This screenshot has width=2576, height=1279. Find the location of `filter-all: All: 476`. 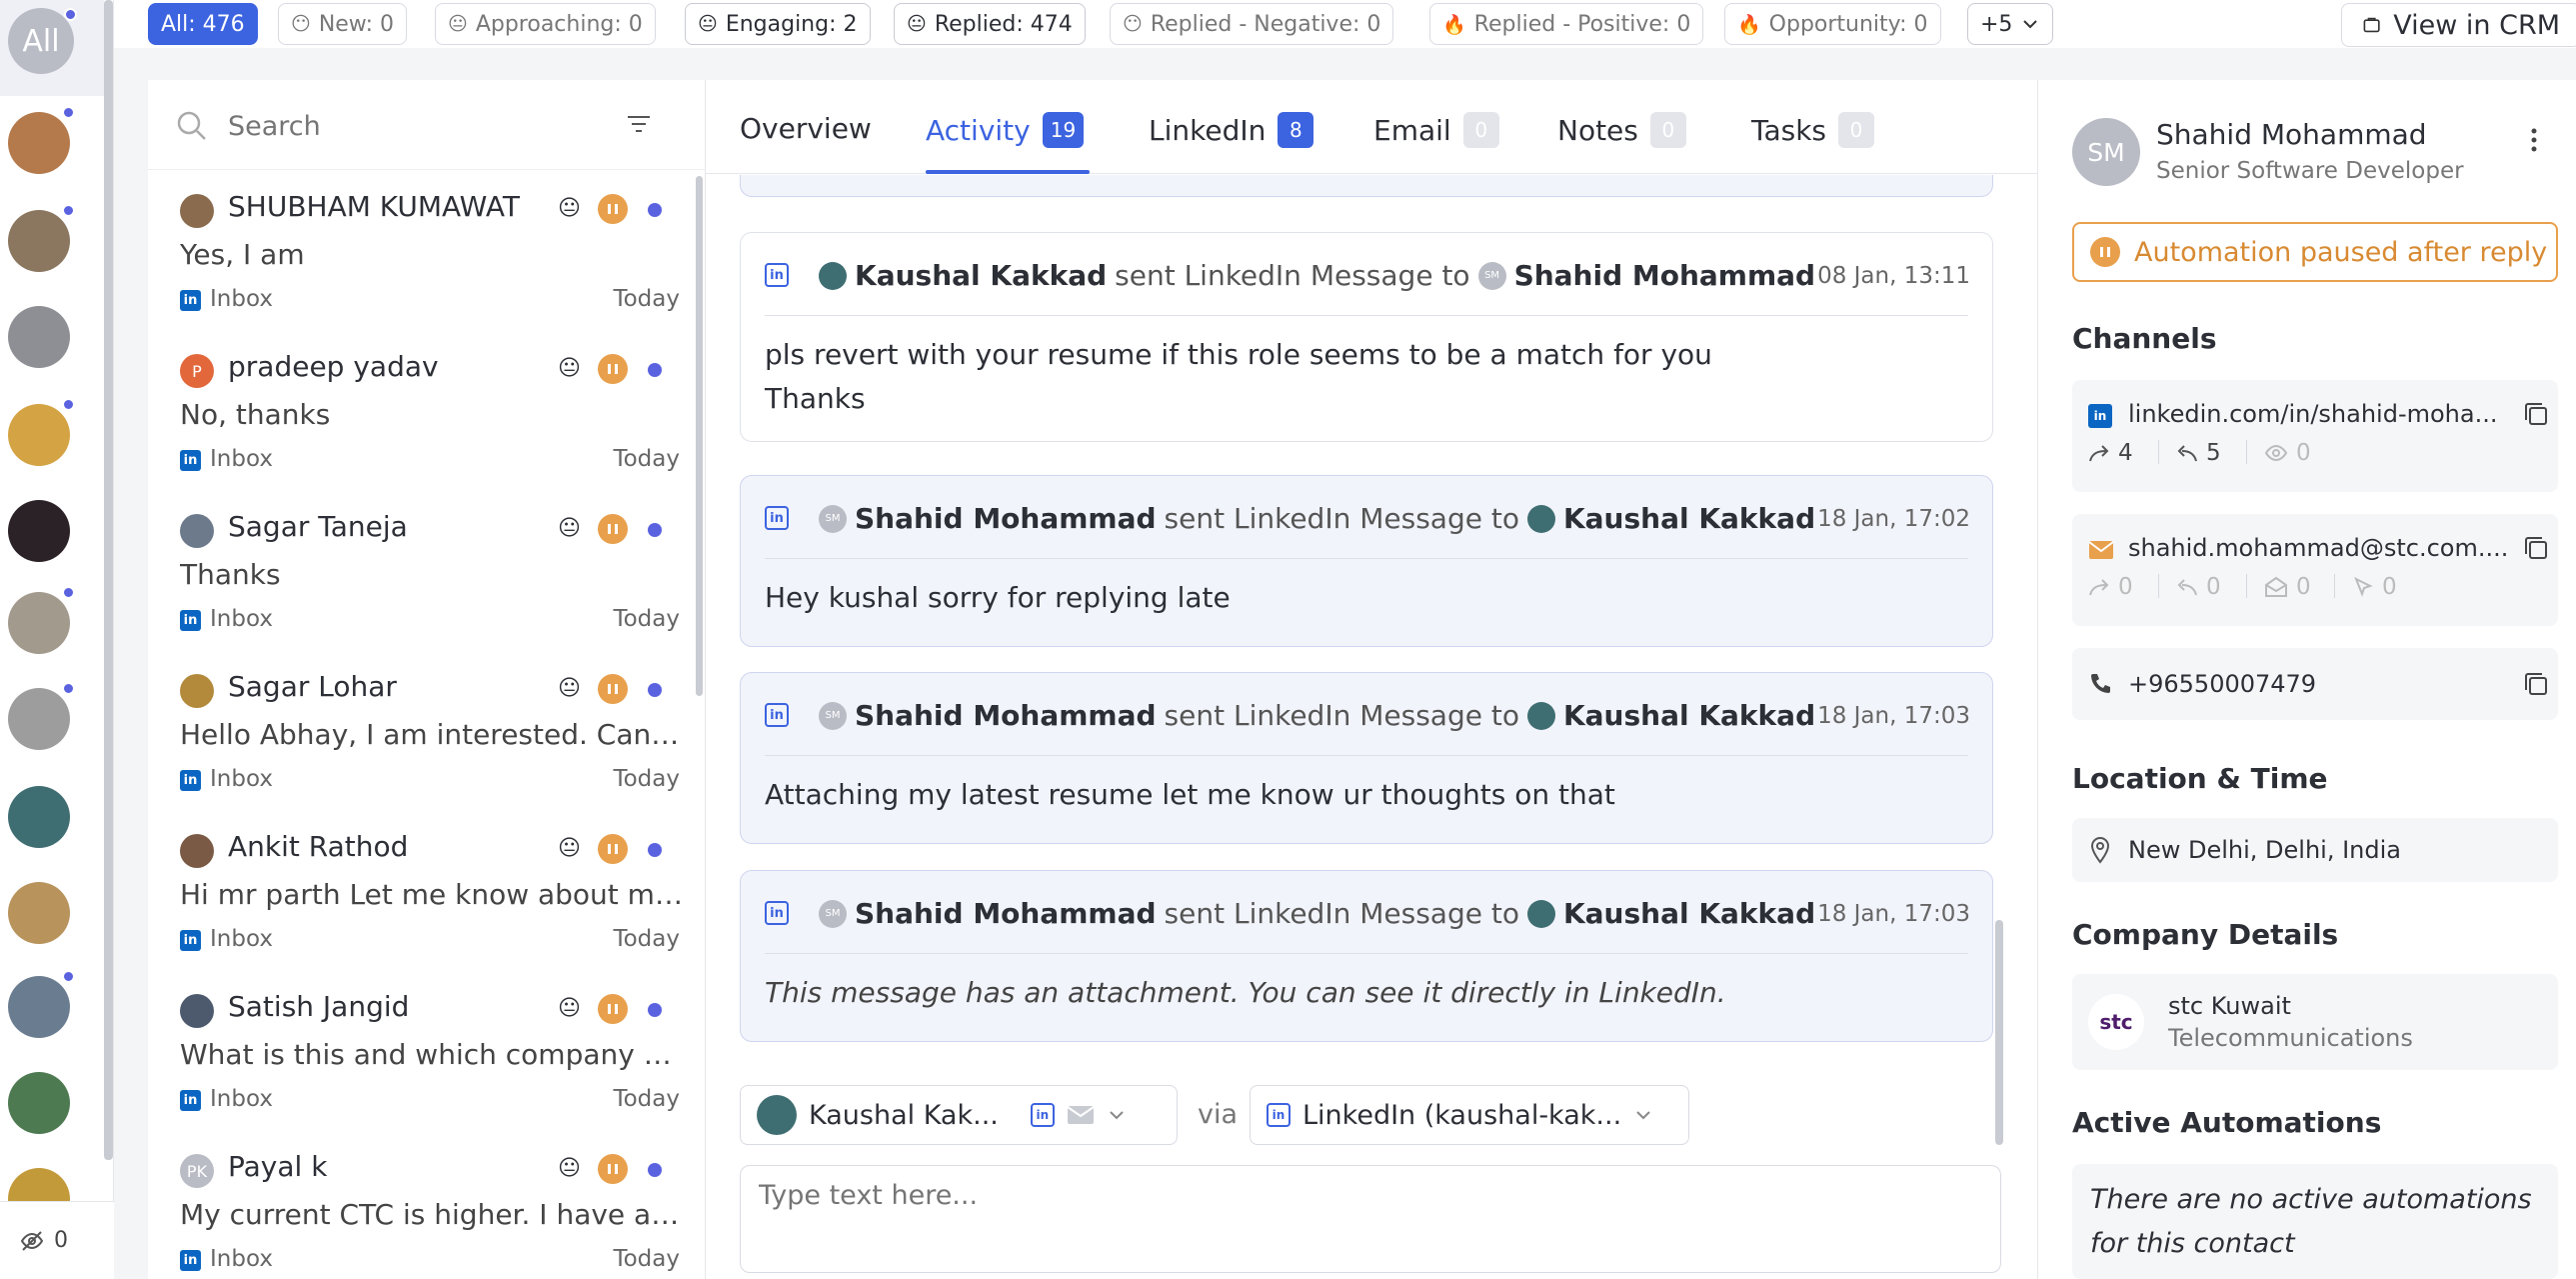

filter-all: All: 476 is located at coordinates (203, 24).